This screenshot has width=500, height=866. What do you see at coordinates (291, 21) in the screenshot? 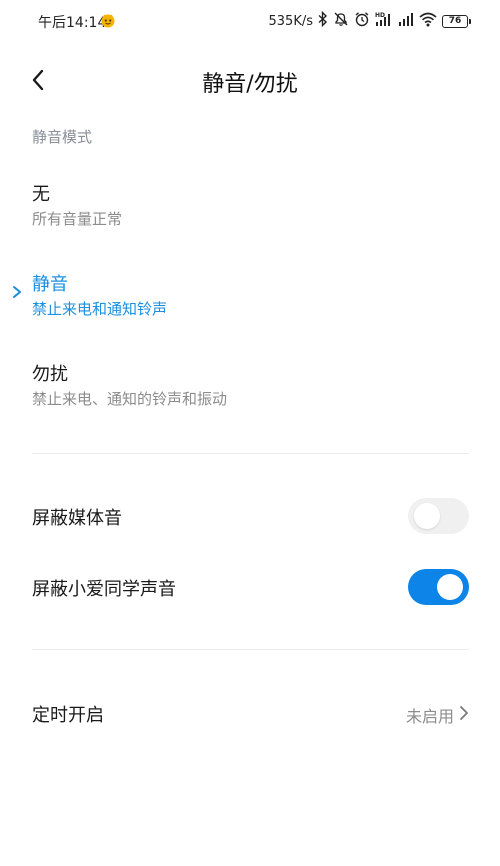
I see `network-speed: 535K/s` at bounding box center [291, 21].